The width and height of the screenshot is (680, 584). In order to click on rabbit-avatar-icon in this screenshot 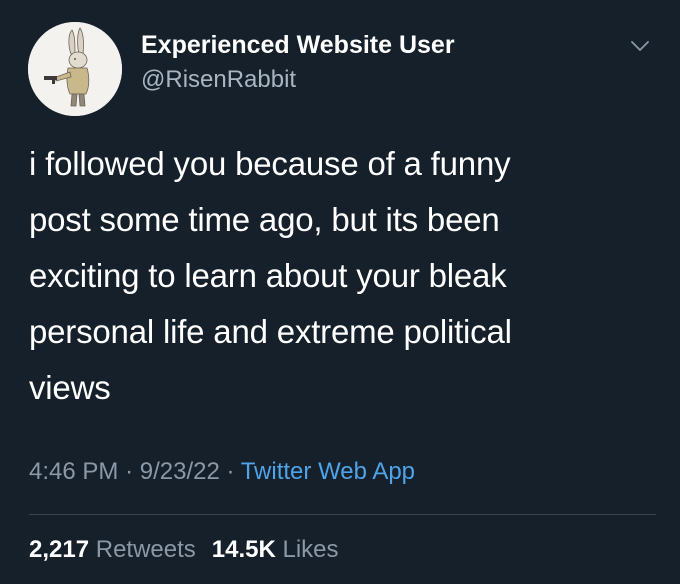, I will do `click(75, 69)`.